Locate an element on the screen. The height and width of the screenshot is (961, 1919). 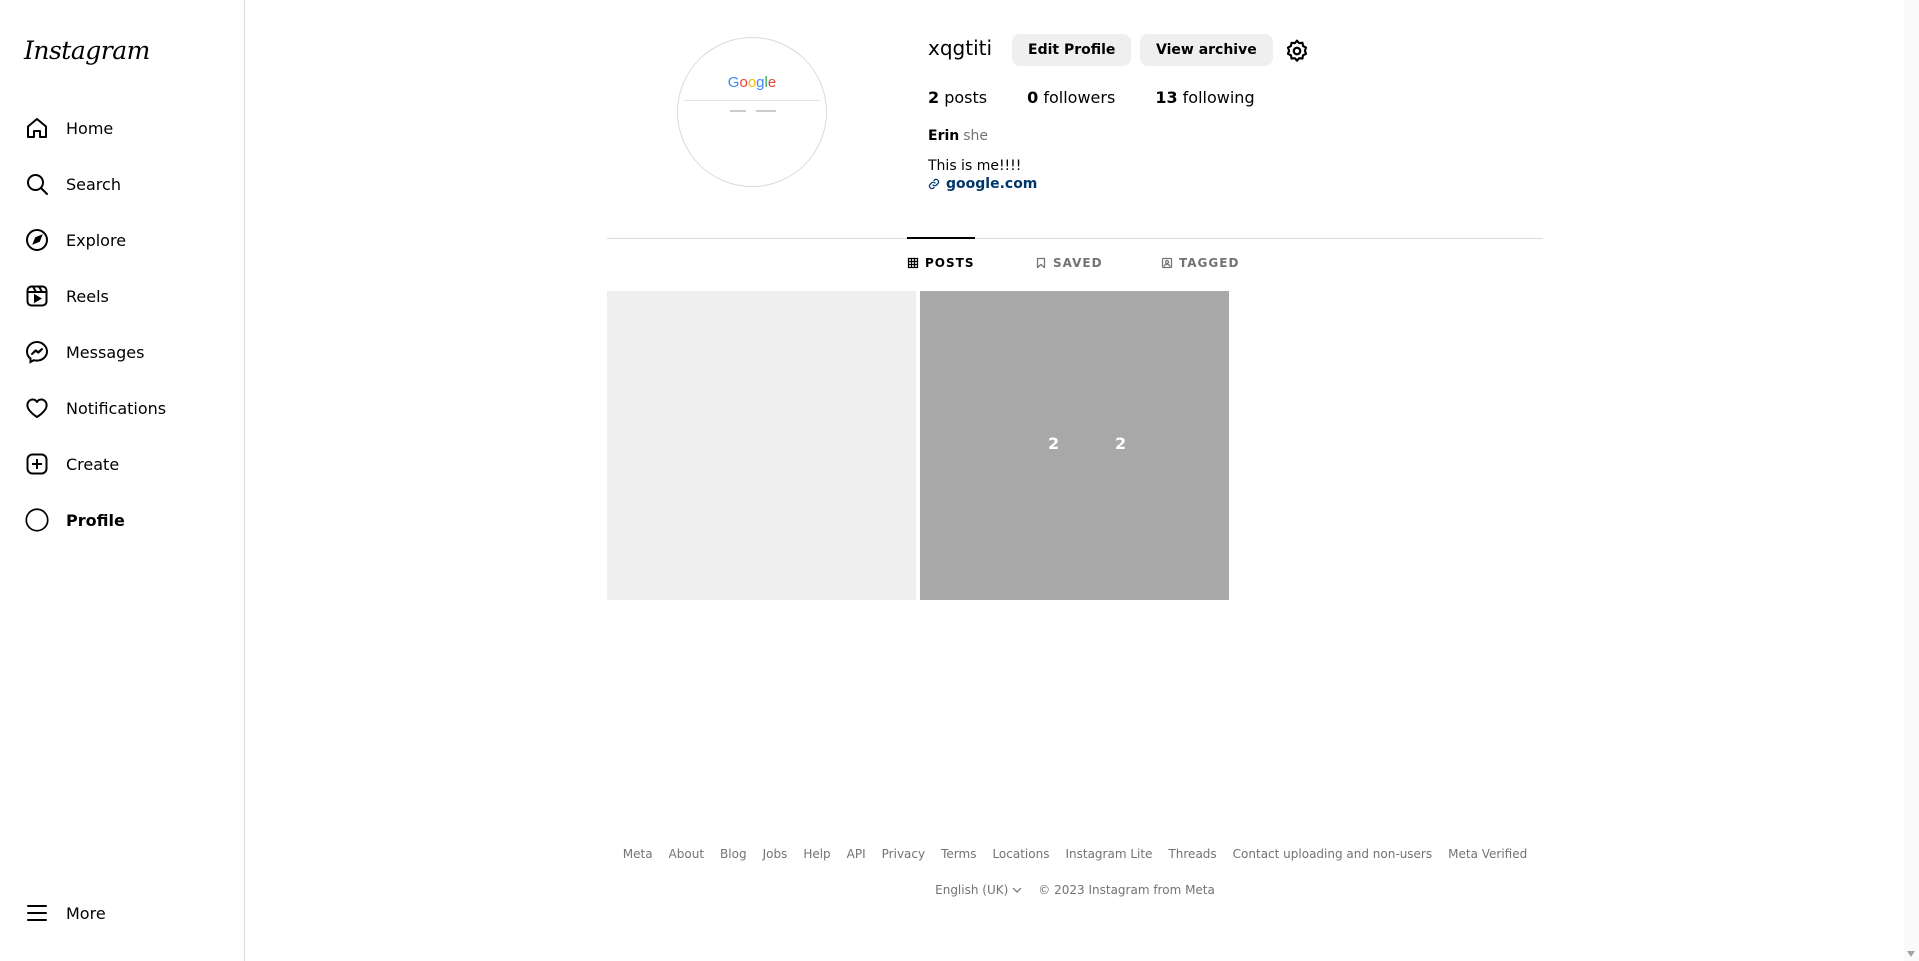
search-icon is located at coordinates (37, 184).